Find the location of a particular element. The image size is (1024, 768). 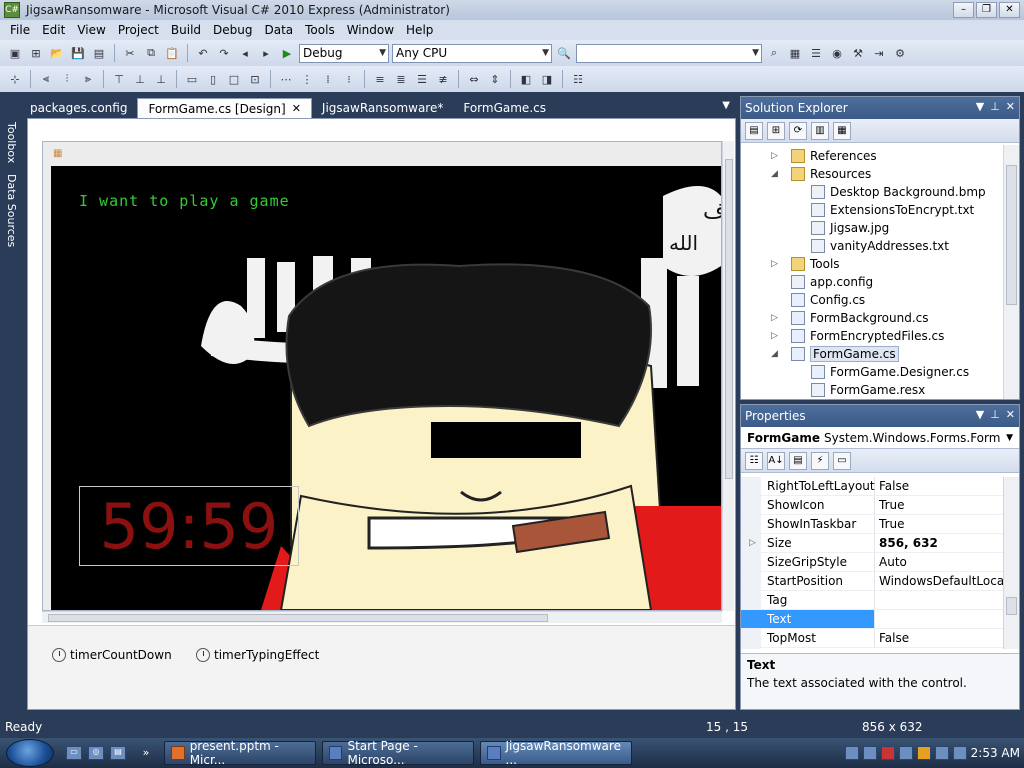

send-to-back-icon: ◨ is located at coordinates (547, 79).